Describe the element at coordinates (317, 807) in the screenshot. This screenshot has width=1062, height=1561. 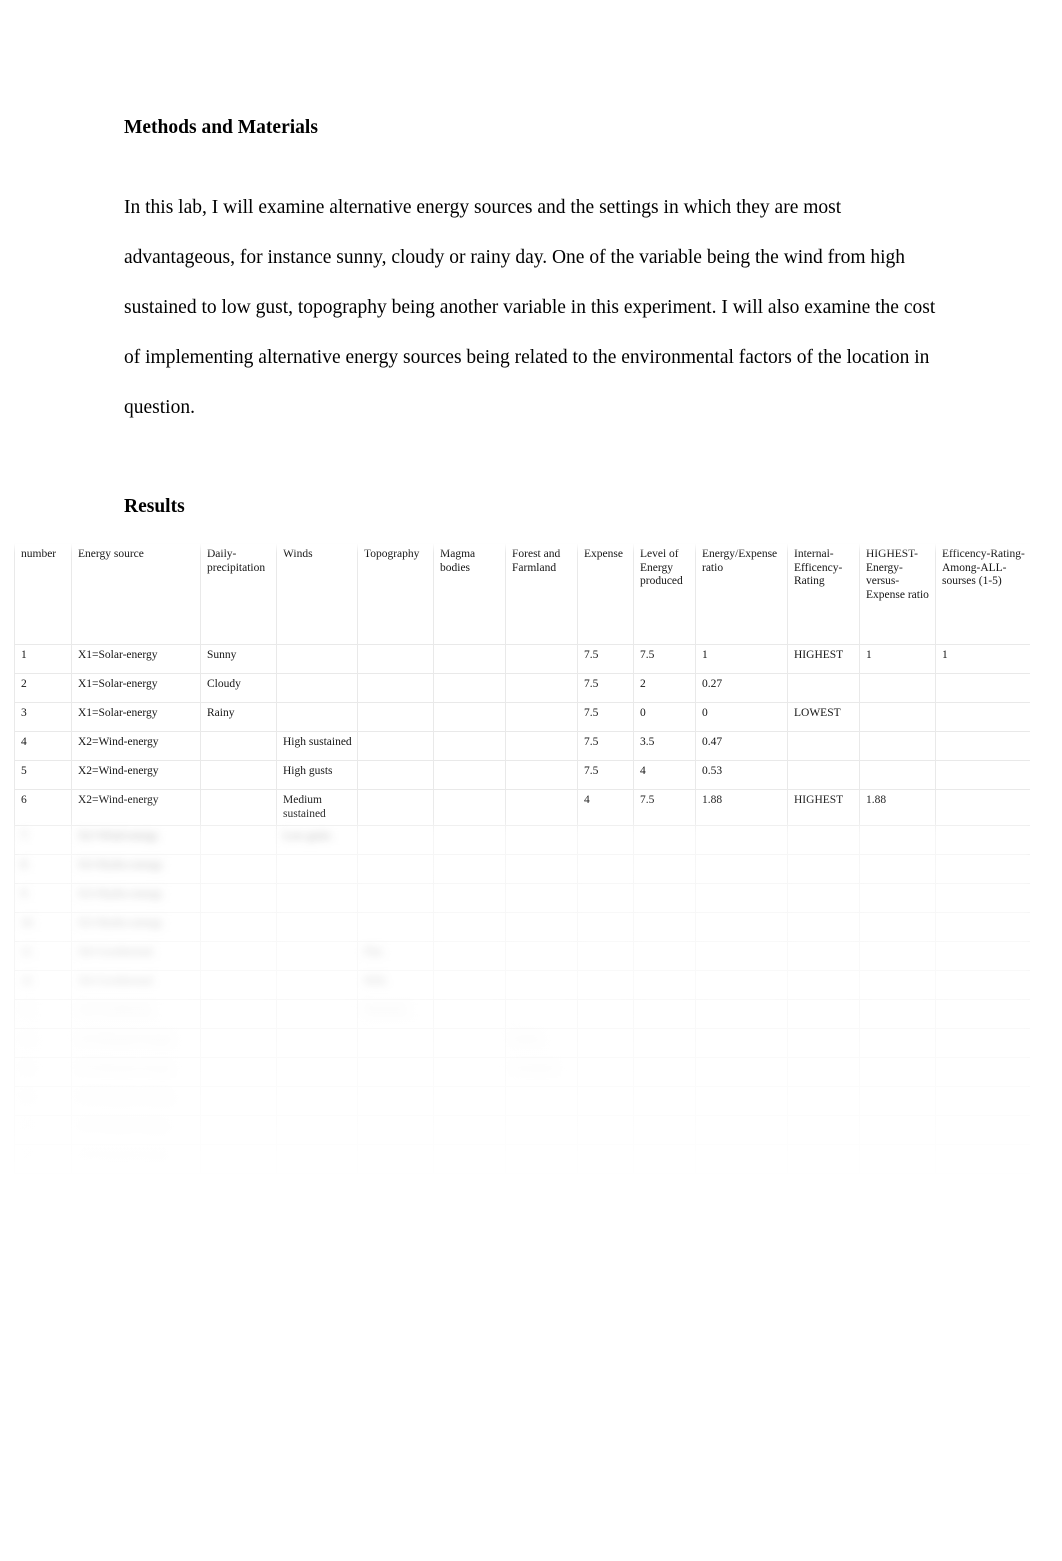
I see `table-cell: Medium sustained` at that location.